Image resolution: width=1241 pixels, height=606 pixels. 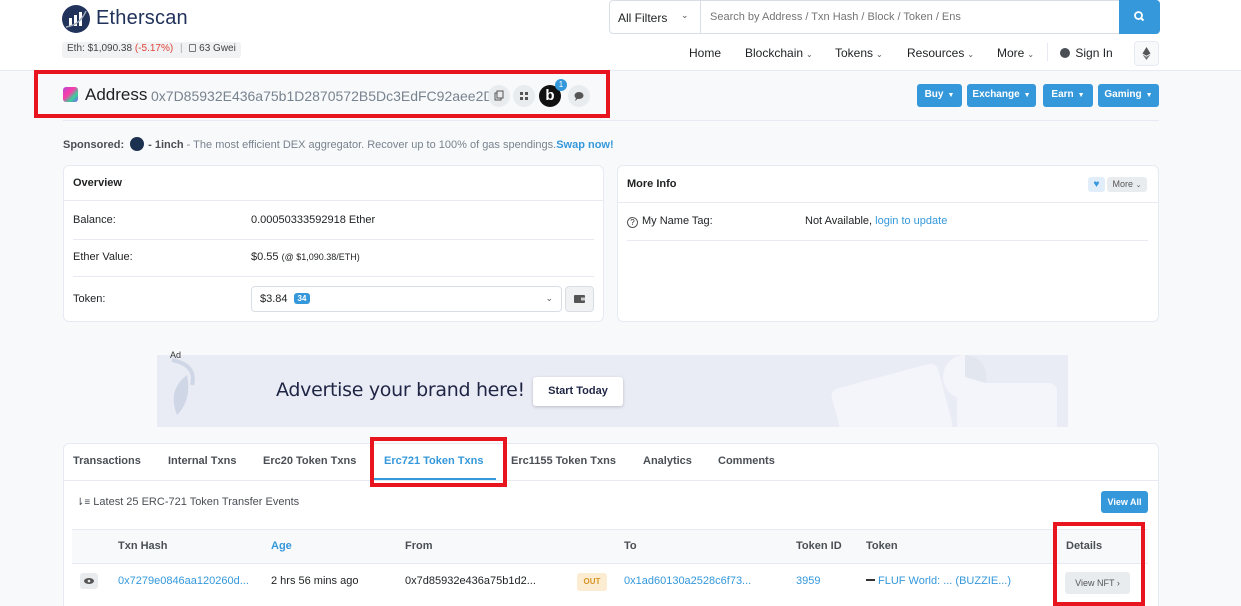 I want to click on col-txn-hash: Txn Hash, so click(x=143, y=546).